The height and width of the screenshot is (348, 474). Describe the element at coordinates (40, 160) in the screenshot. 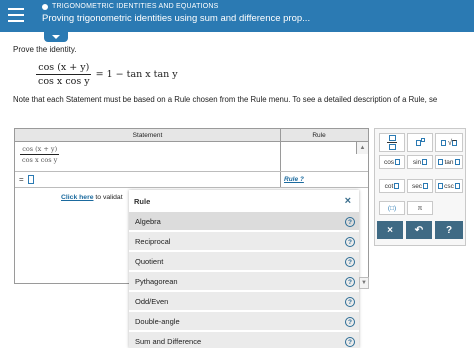

I see `statement-denominator: cos x cos y` at that location.